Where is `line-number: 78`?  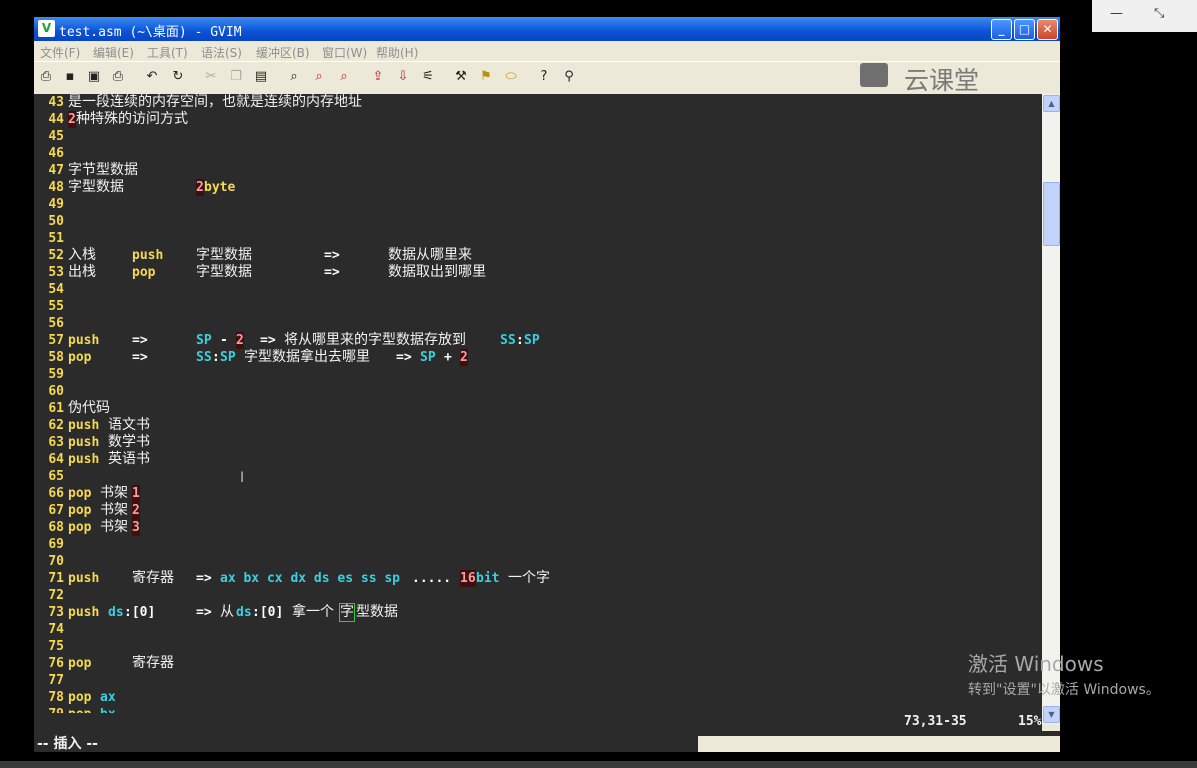
line-number: 78 is located at coordinates (56, 697).